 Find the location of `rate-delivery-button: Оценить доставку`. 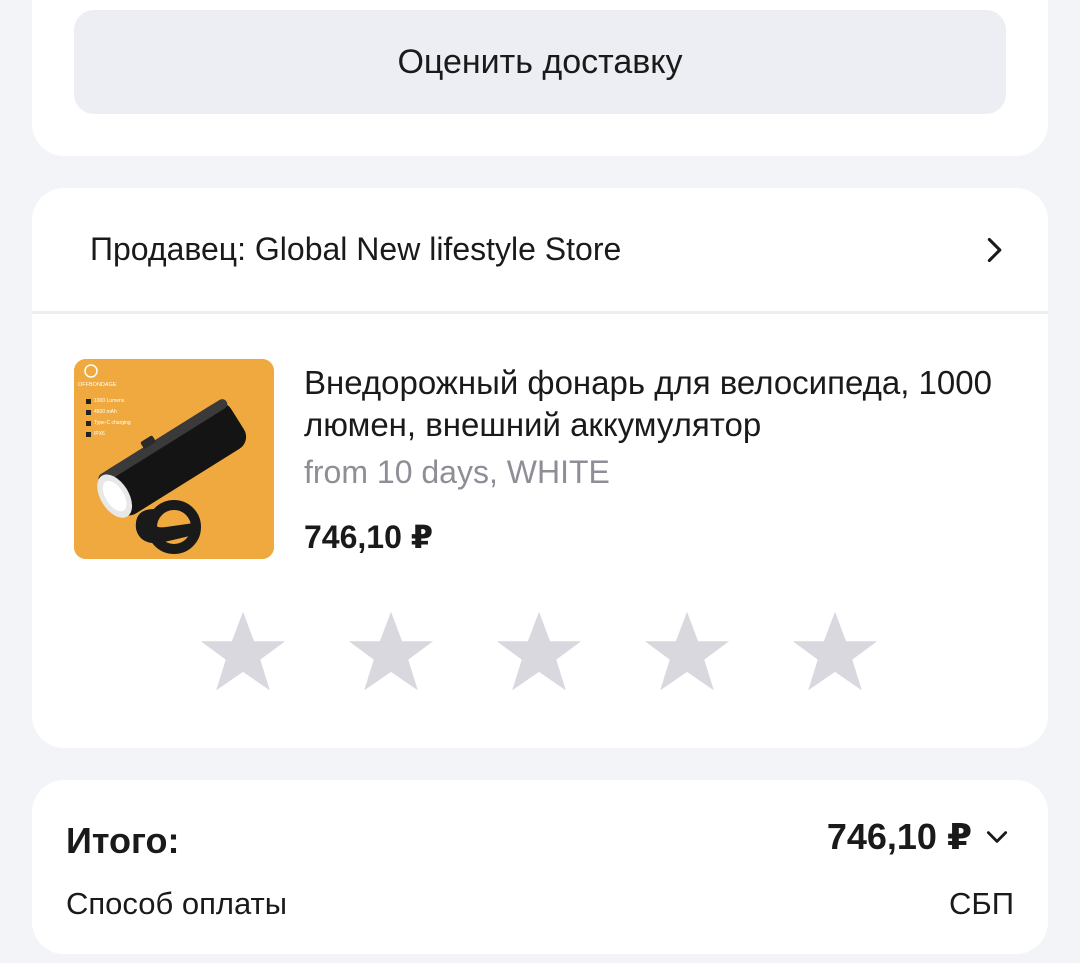

rate-delivery-button: Оценить доставку is located at coordinates (540, 62).